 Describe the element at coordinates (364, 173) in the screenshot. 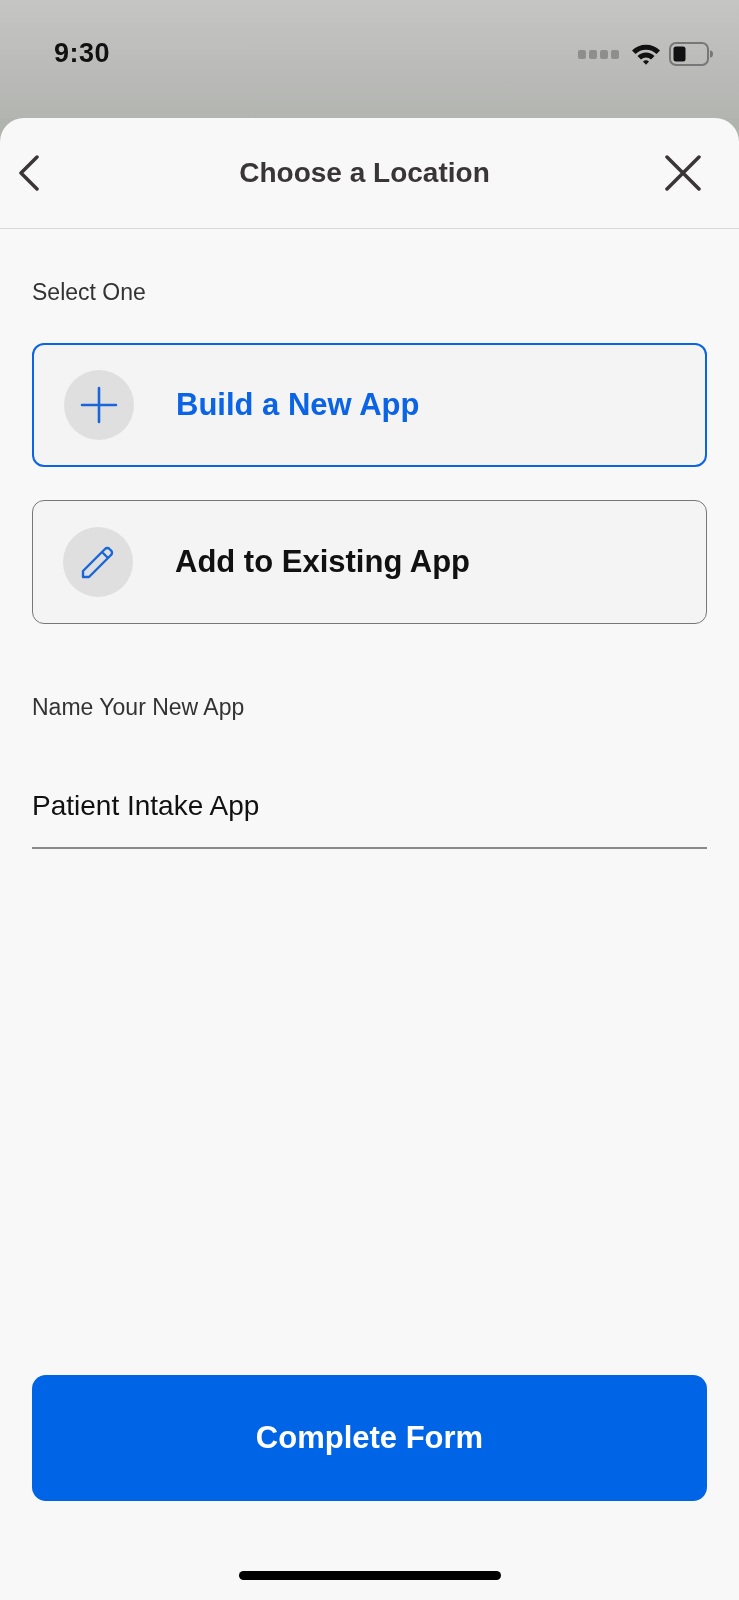

I see `screen-title: Choose a Location` at that location.